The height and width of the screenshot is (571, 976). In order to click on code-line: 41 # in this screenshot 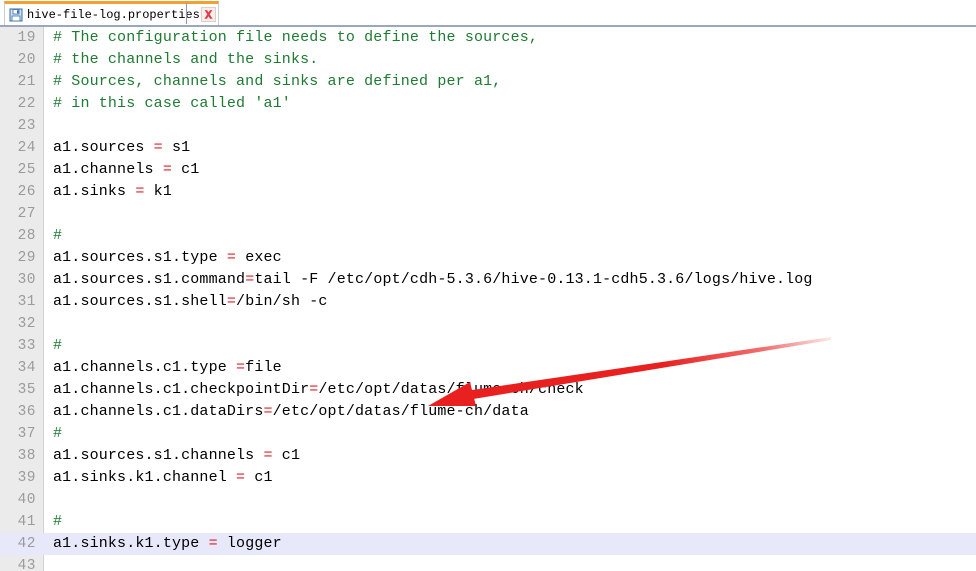, I will do `click(488, 522)`.